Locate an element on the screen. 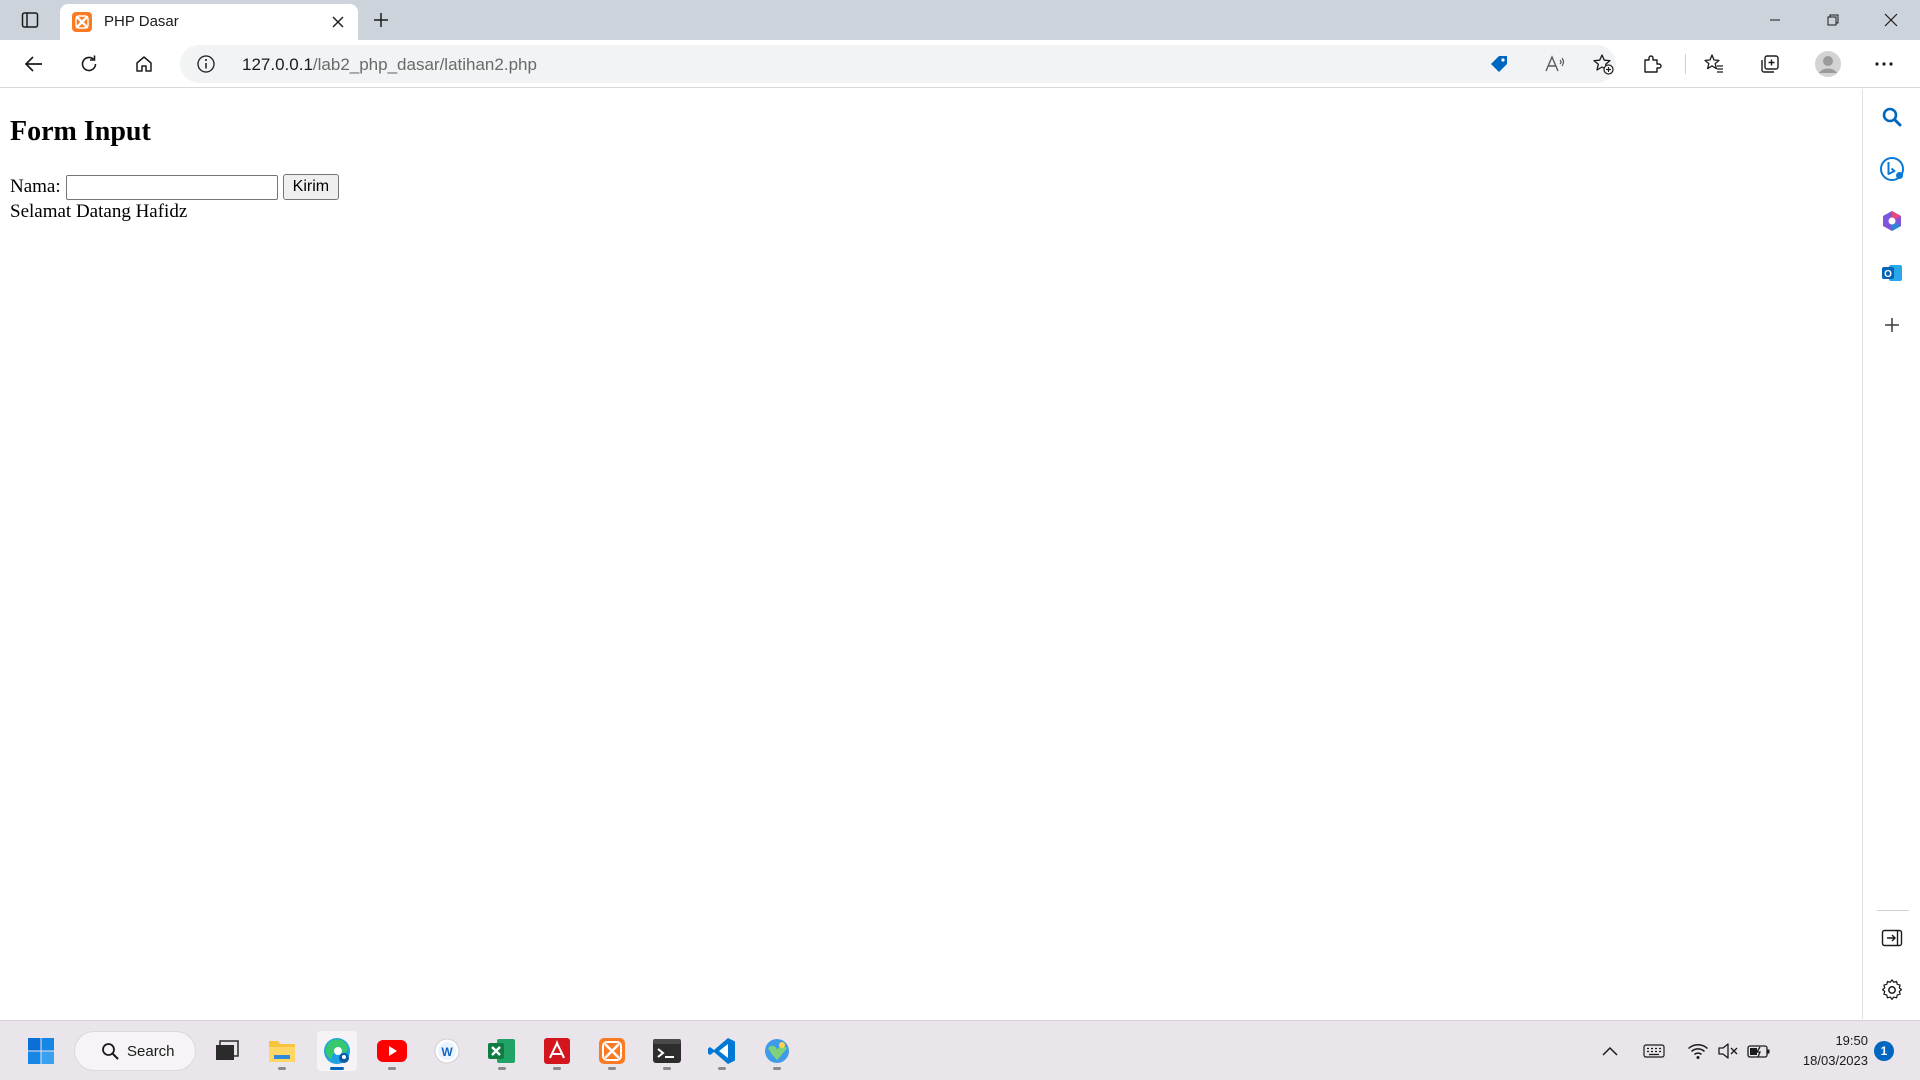 The height and width of the screenshot is (1080, 1920). new-tab-button is located at coordinates (381, 20).